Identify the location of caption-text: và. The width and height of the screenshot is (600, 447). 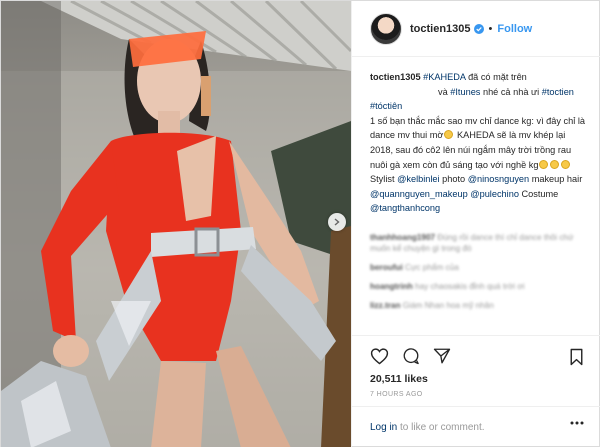
(444, 91).